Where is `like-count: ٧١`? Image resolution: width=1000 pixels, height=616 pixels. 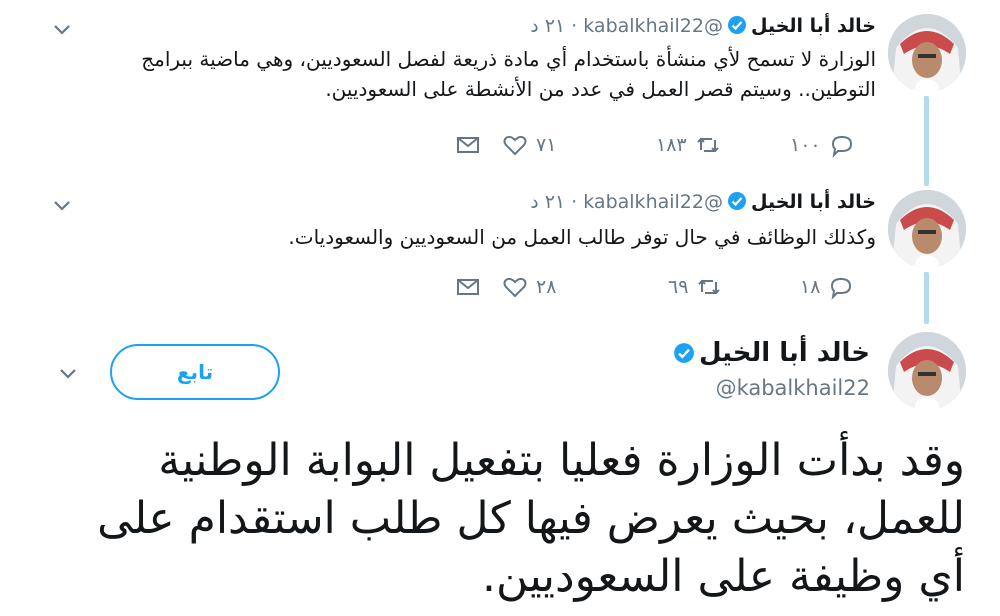 like-count: ٧١ is located at coordinates (546, 145).